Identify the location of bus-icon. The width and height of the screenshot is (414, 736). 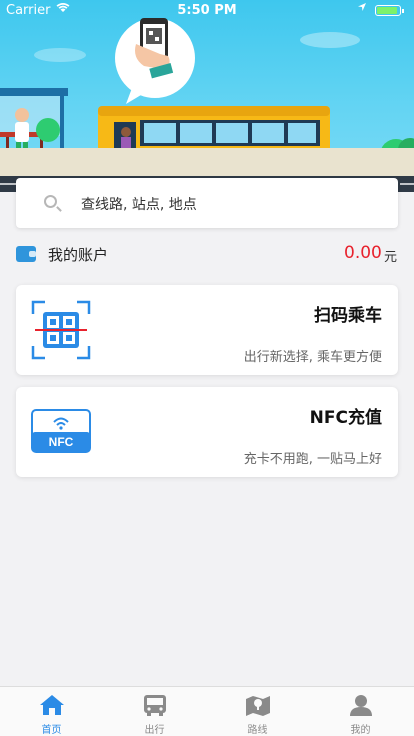
(155, 705).